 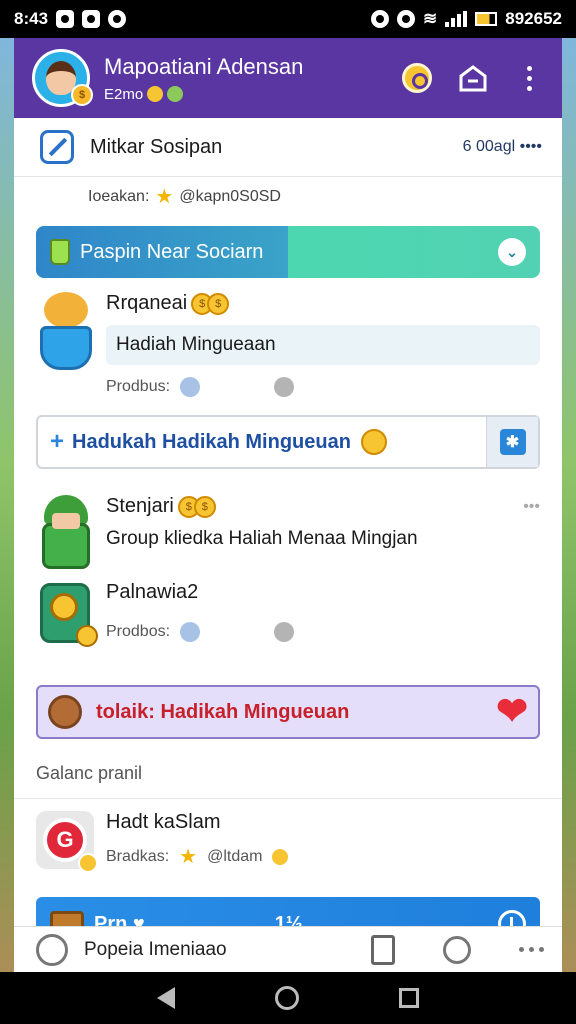 What do you see at coordinates (406, 19) in the screenshot?
I see `settings-icon` at bounding box center [406, 19].